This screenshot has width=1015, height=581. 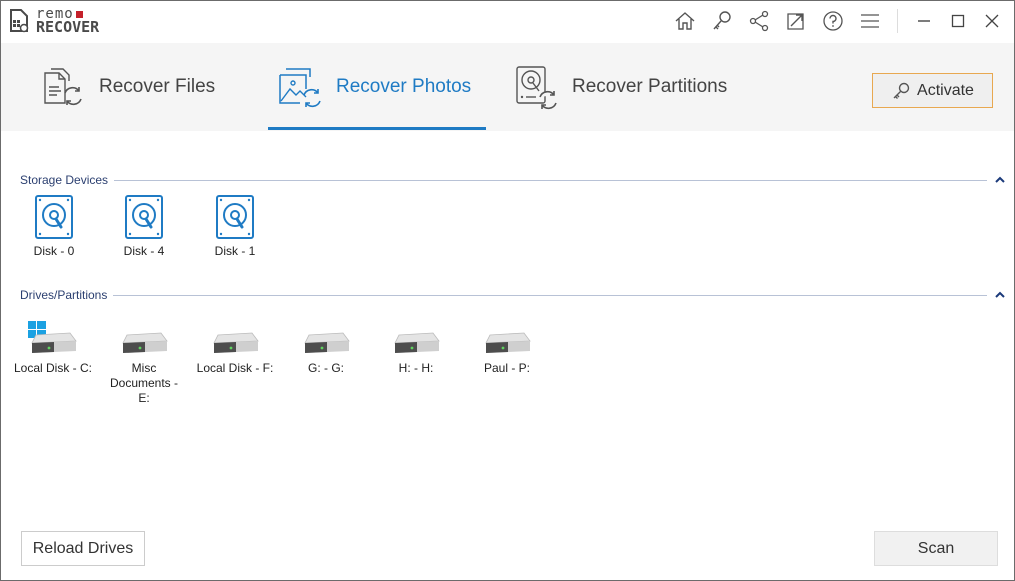 I want to click on section-title: Drives/Partitions, so click(x=64, y=295).